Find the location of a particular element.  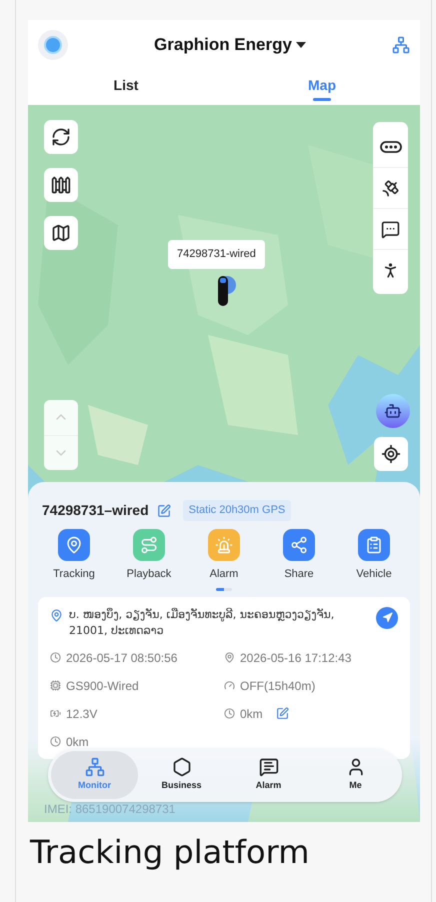

action-button: Alarm is located at coordinates (224, 555).